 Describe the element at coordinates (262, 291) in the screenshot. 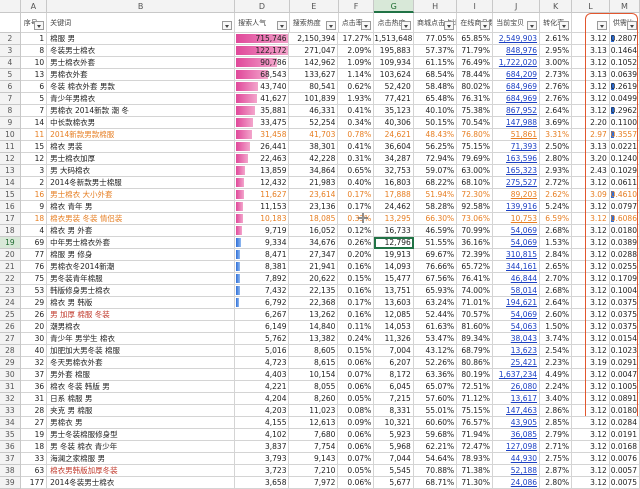

I see `cell-d: 7,432` at that location.